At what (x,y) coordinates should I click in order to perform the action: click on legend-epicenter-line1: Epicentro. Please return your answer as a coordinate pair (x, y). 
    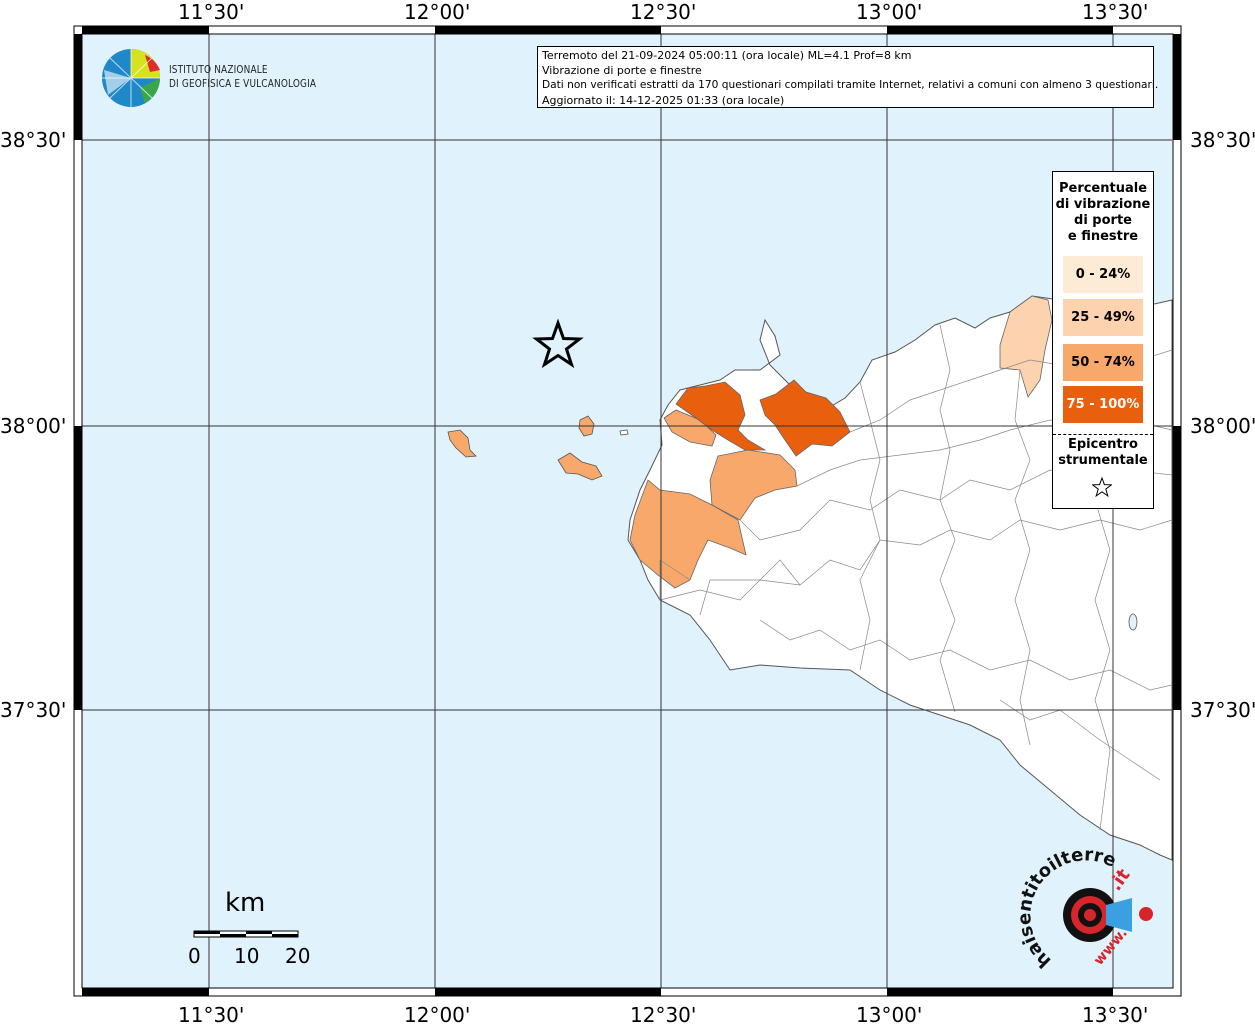
    Looking at the image, I should click on (1103, 444).